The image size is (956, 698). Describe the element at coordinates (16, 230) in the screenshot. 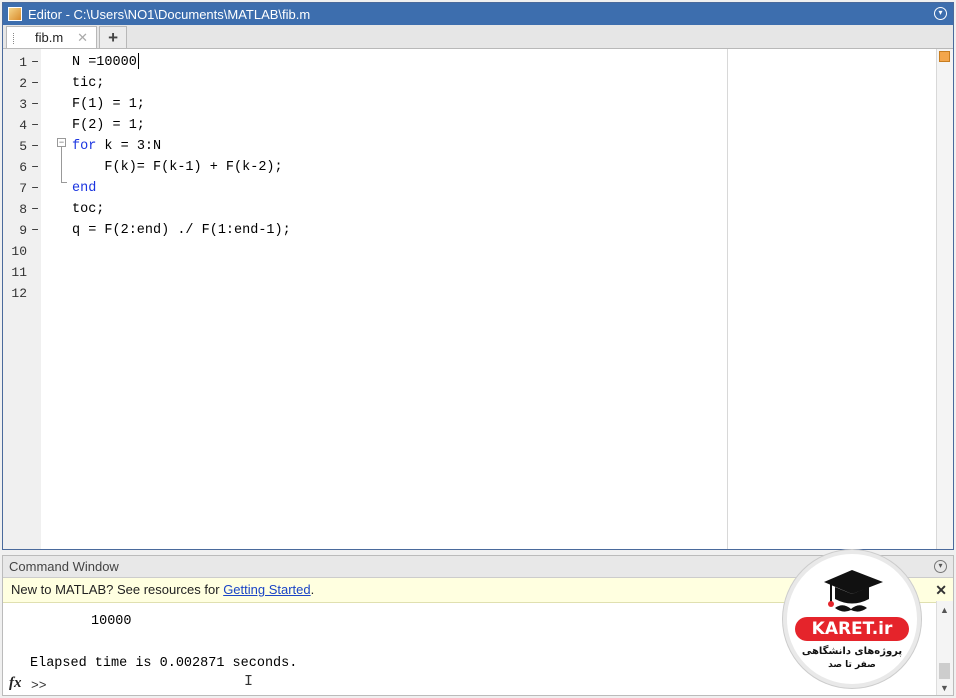

I see `line-number: 9` at that location.